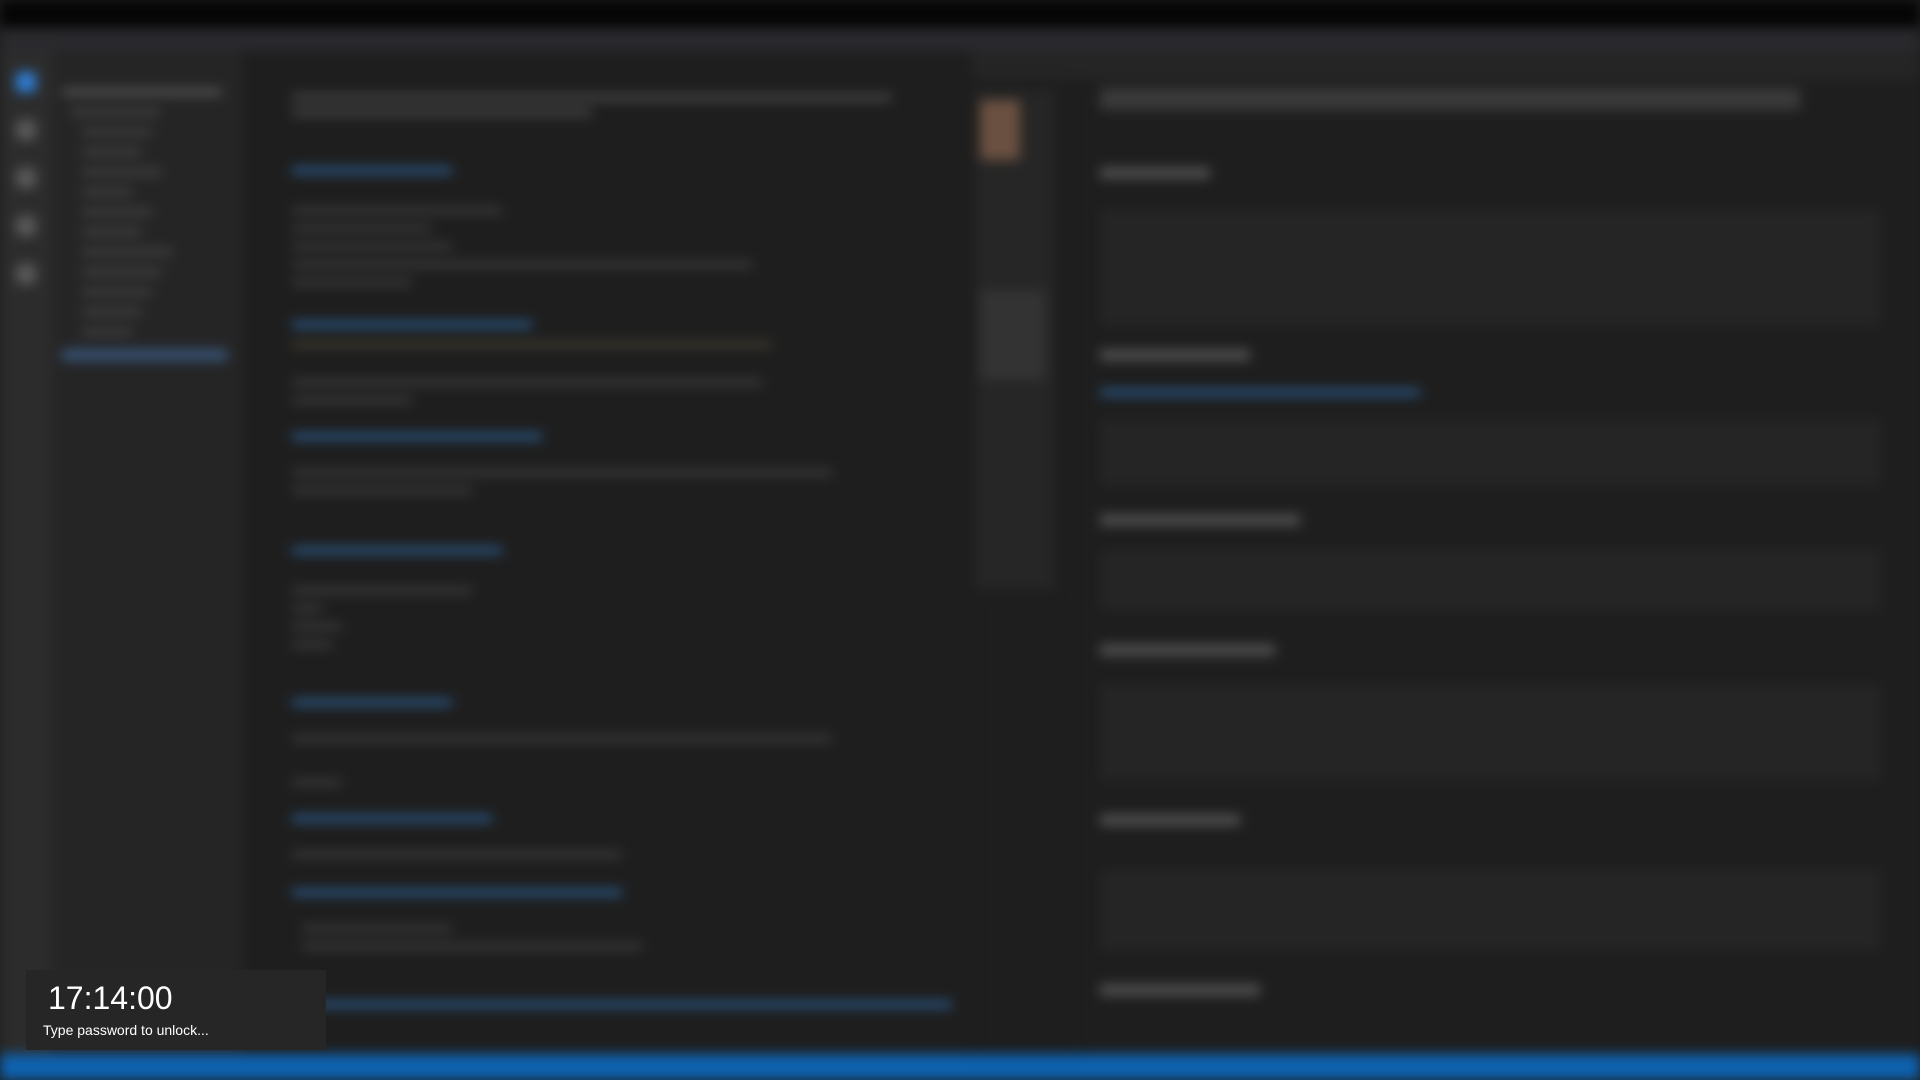  What do you see at coordinates (26, 82) in the screenshot?
I see `explorer-icon` at bounding box center [26, 82].